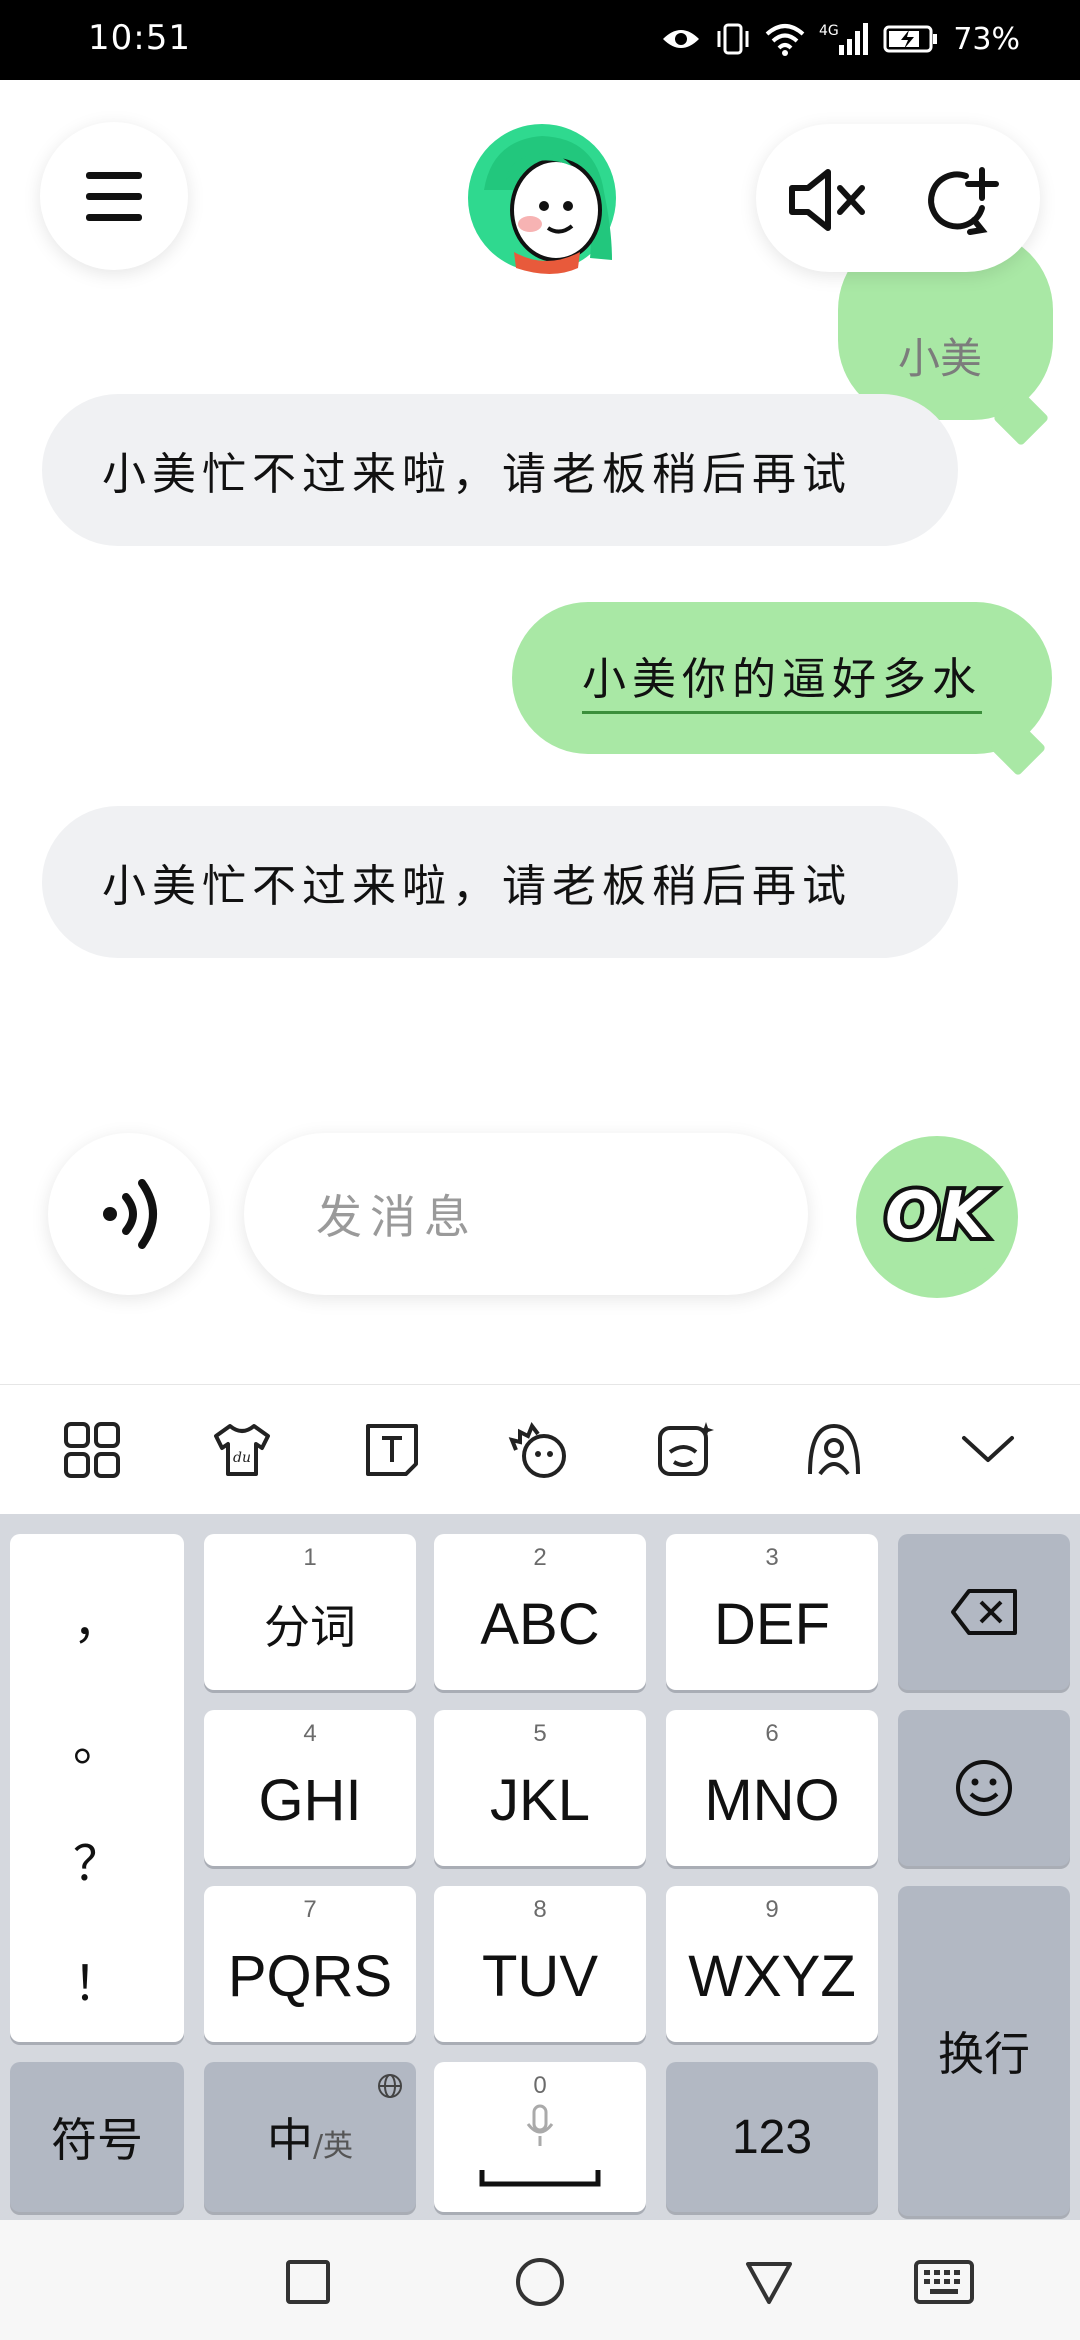 The image size is (1080, 2340). Describe the element at coordinates (898, 198) in the screenshot. I see `header-actions` at that location.